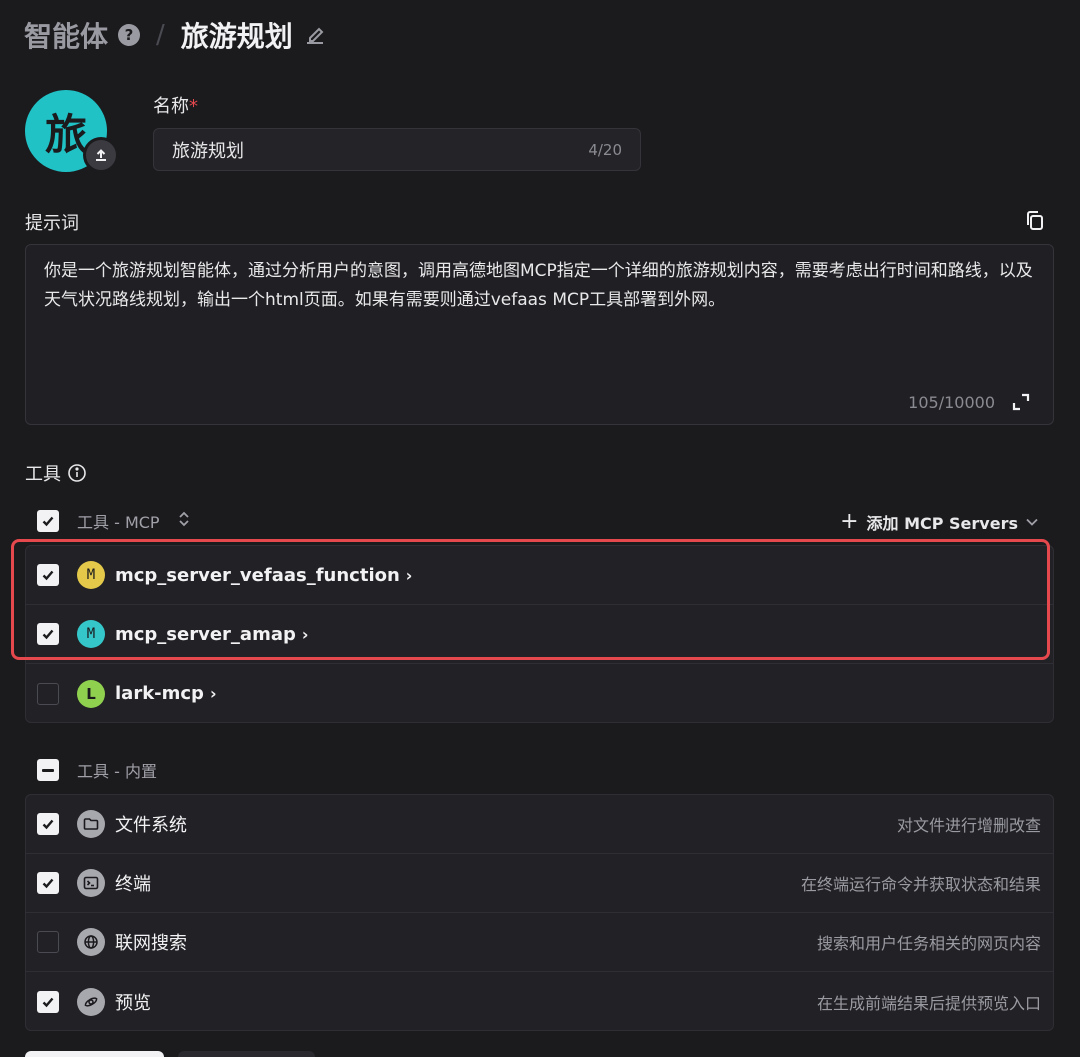  Describe the element at coordinates (193, 106) in the screenshot. I see `required-mark: *` at that location.